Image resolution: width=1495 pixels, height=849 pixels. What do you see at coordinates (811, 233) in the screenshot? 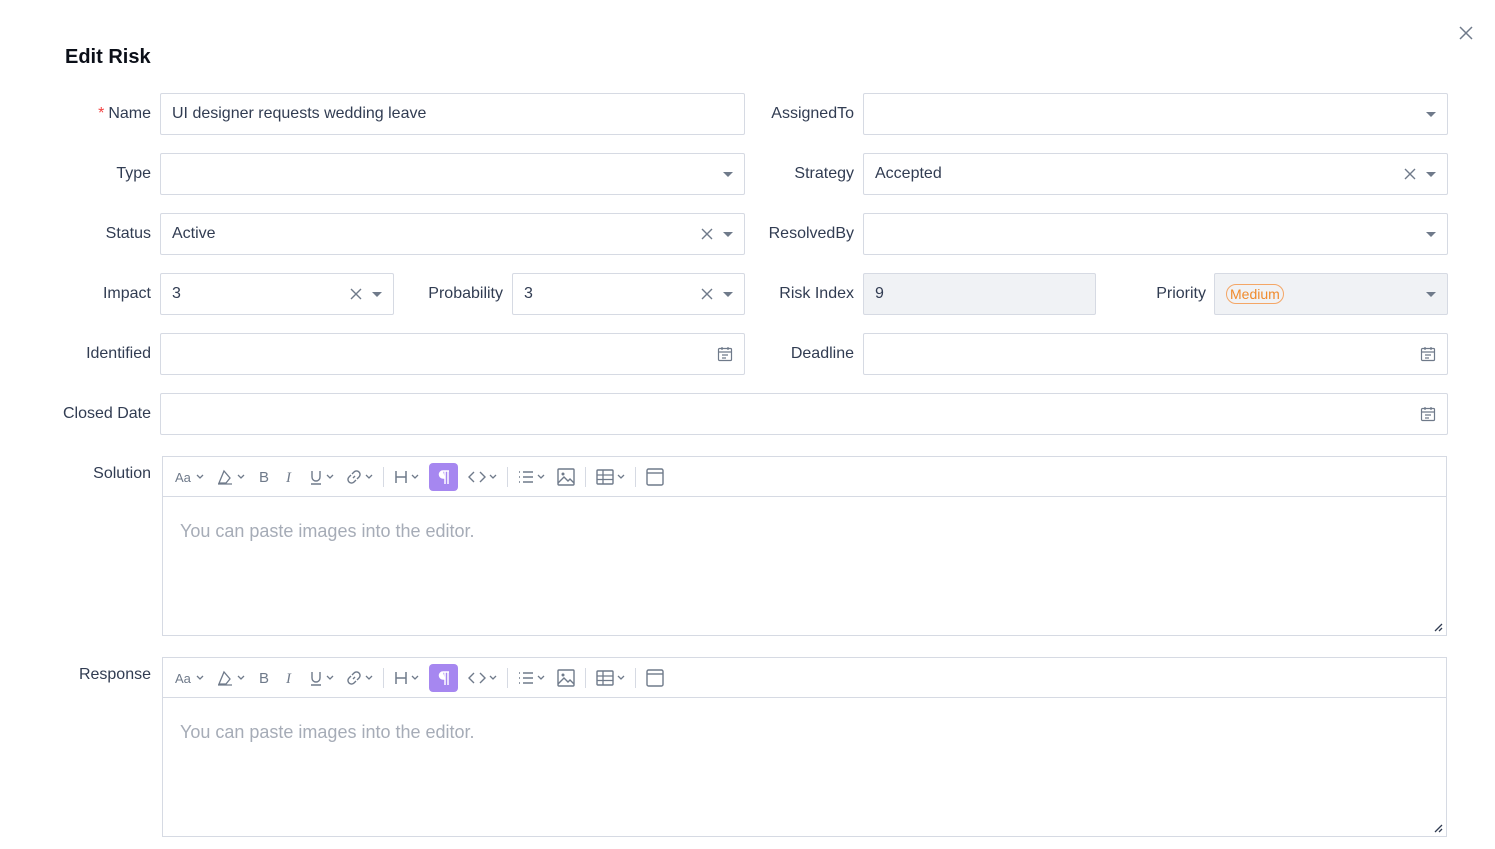
I see `resolved-by-label: ResolvedBy` at bounding box center [811, 233].